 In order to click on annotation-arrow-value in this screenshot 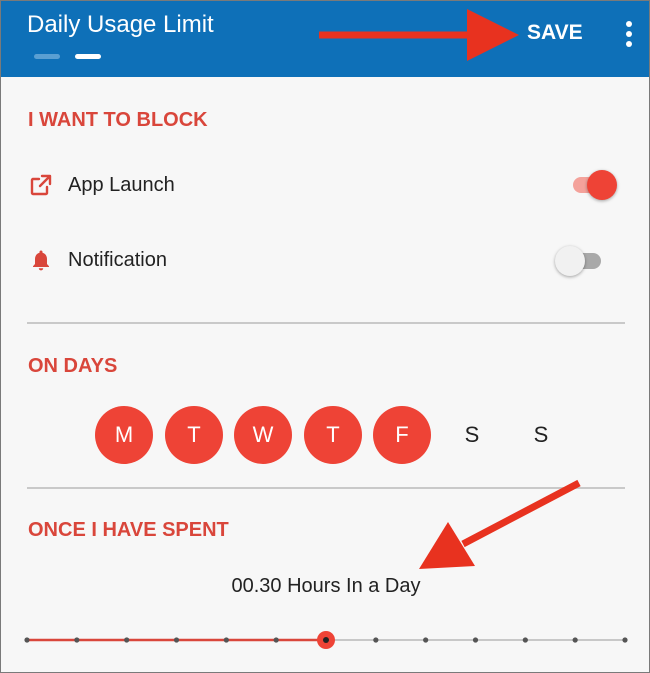, I will do `click(500, 524)`.